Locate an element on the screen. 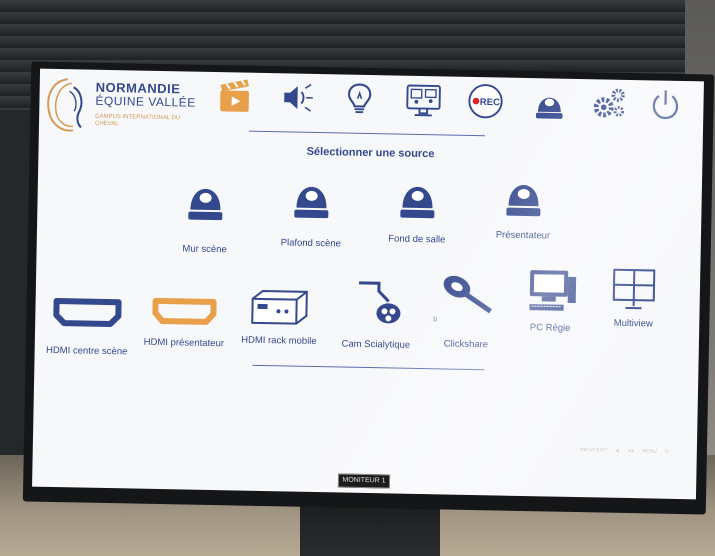  source-camera-presentateur: Présentateur is located at coordinates (523, 206).